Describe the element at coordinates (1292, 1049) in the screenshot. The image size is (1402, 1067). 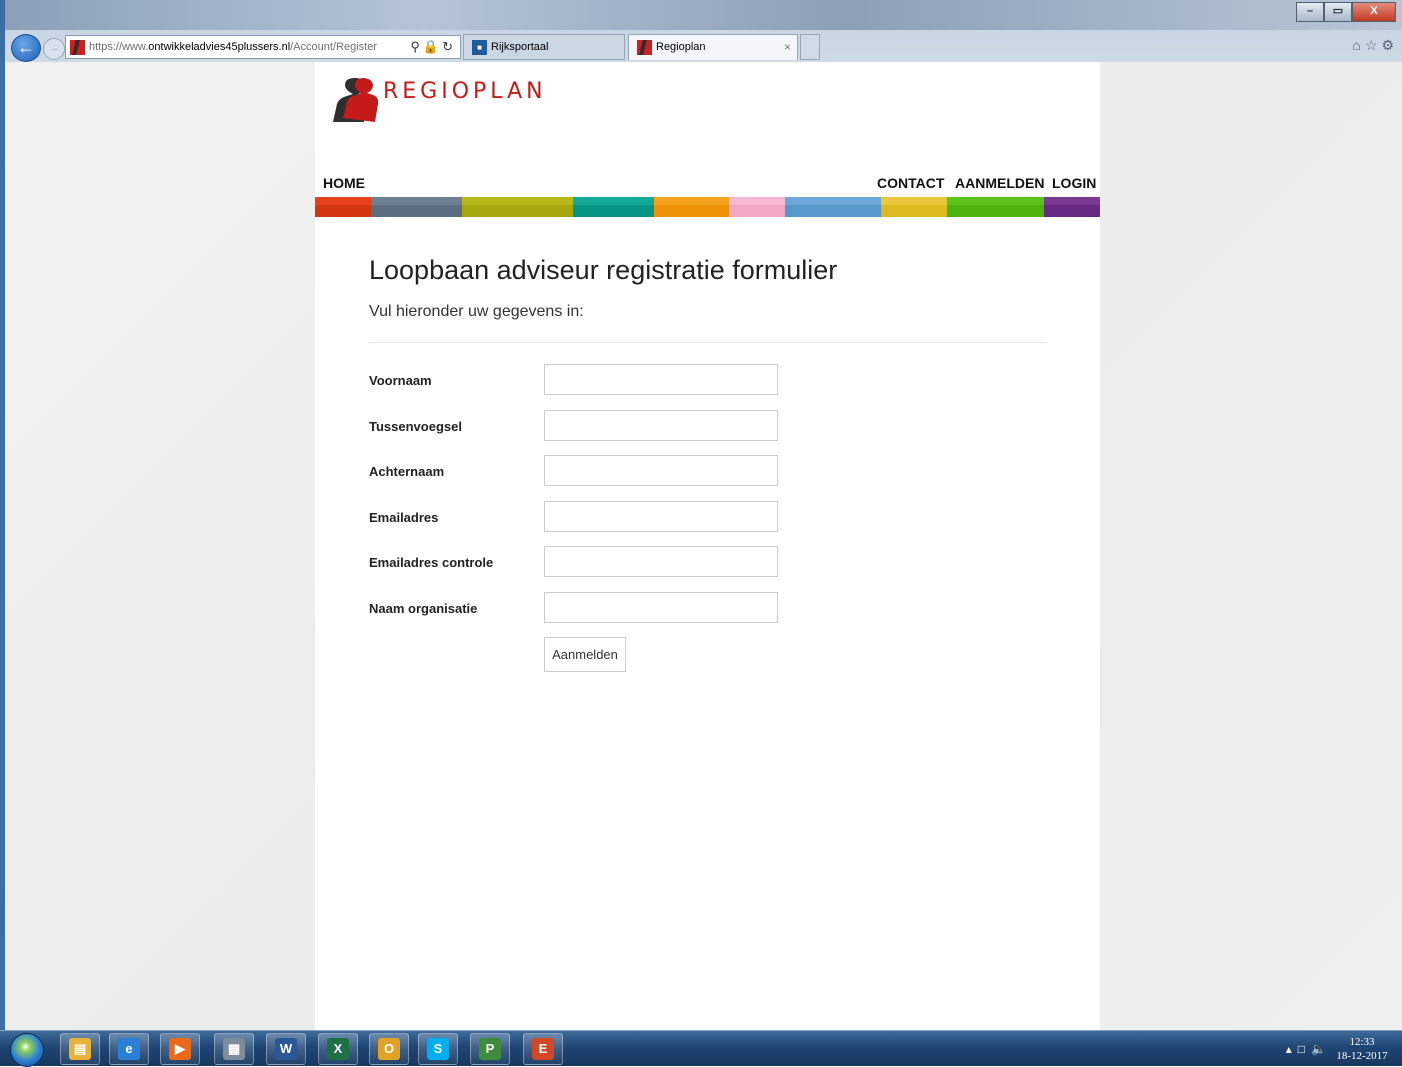
I see `show-hidden-icons-icon: ▴` at that location.